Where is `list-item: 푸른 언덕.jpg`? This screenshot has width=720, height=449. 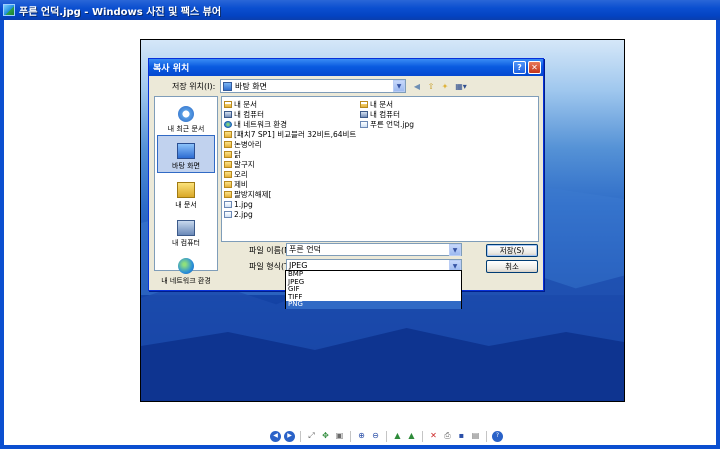 list-item: 푸른 언덕.jpg is located at coordinates (387, 124).